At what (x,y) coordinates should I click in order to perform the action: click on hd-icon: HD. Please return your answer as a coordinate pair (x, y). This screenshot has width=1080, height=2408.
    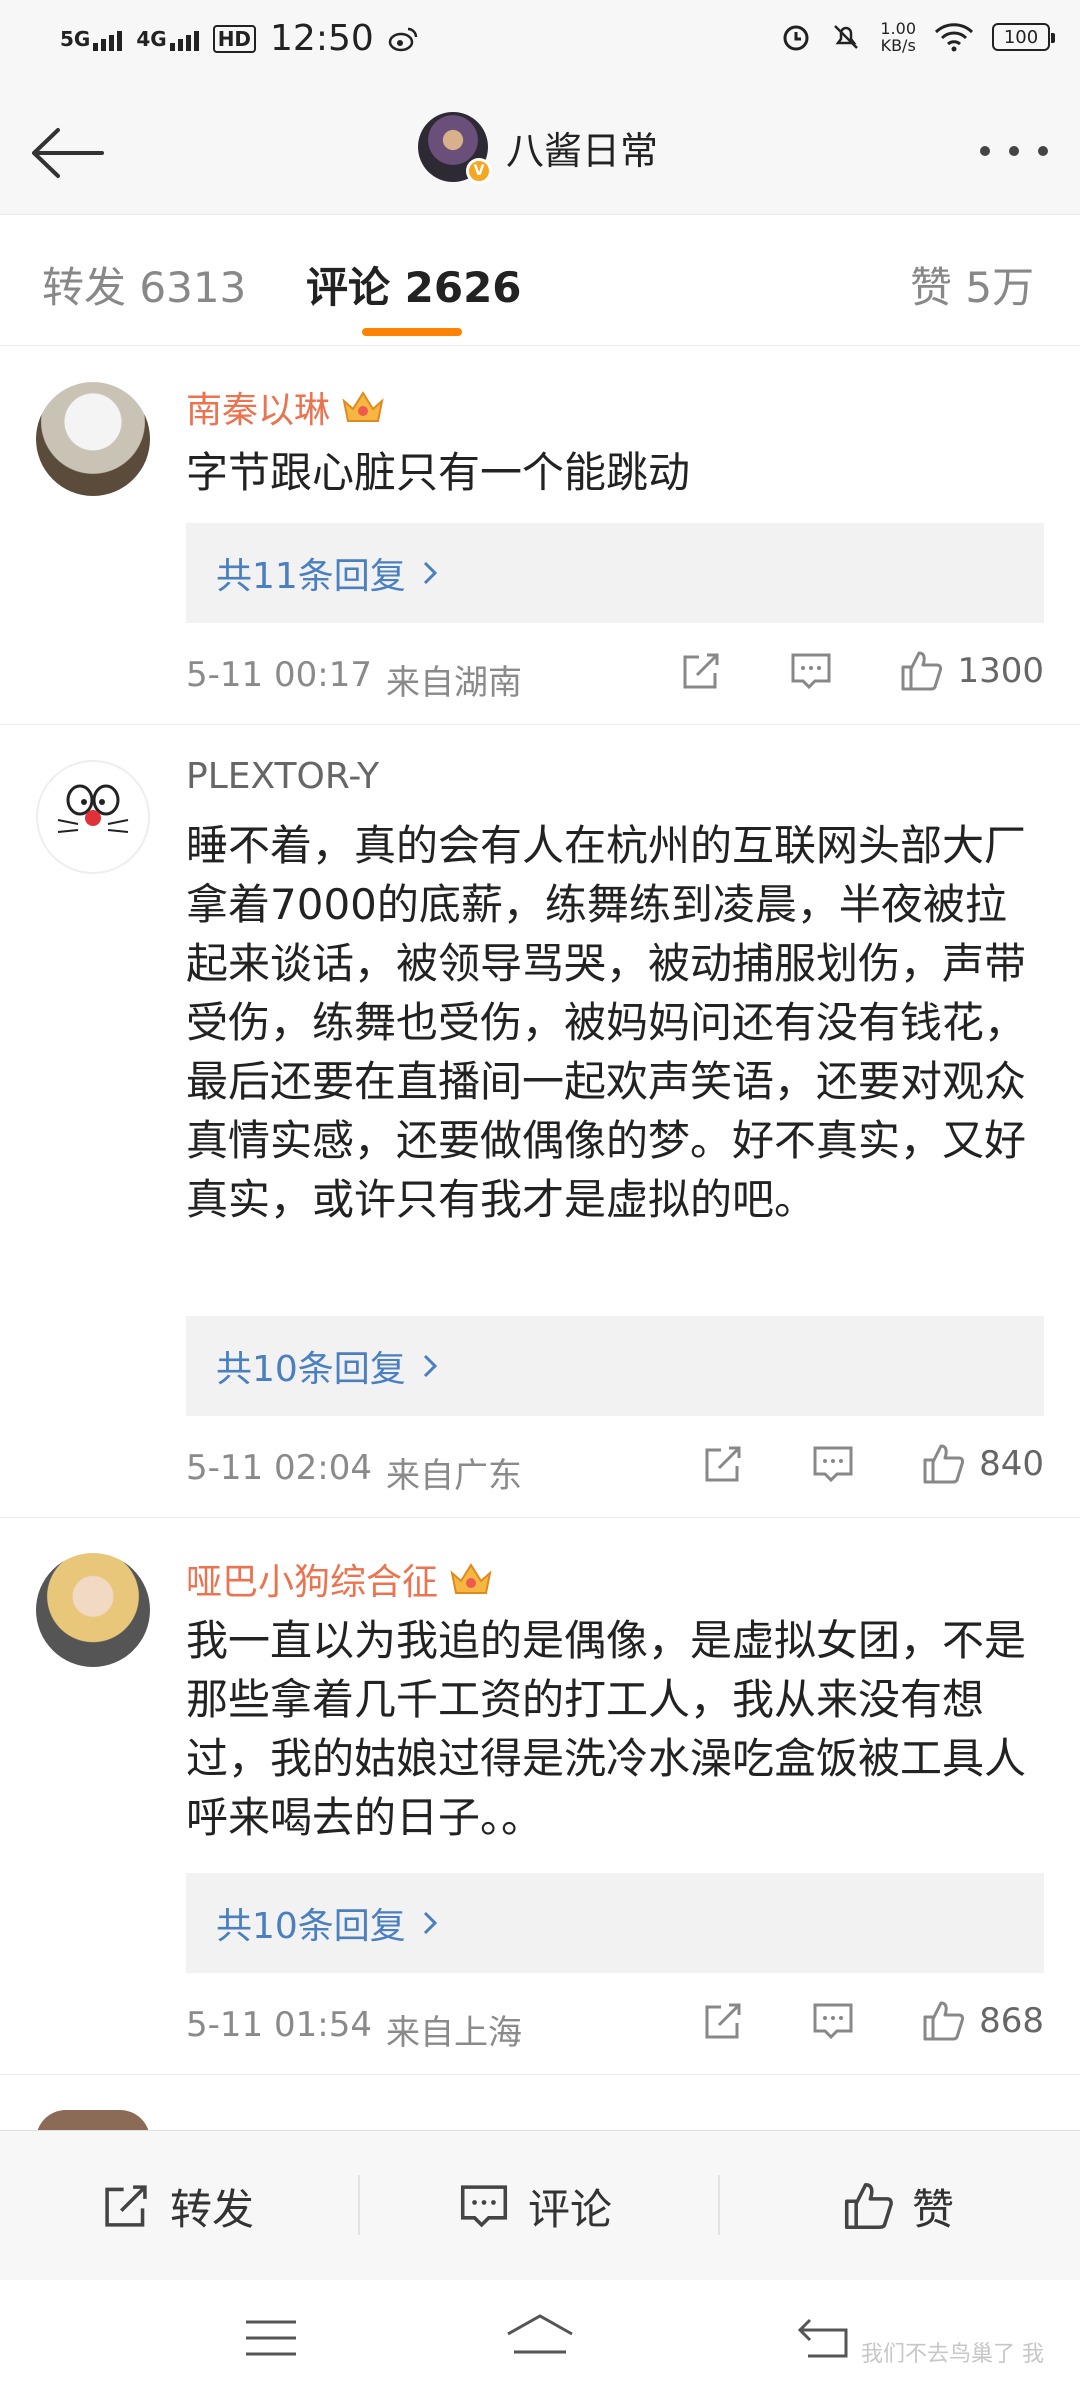
    Looking at the image, I should click on (234, 38).